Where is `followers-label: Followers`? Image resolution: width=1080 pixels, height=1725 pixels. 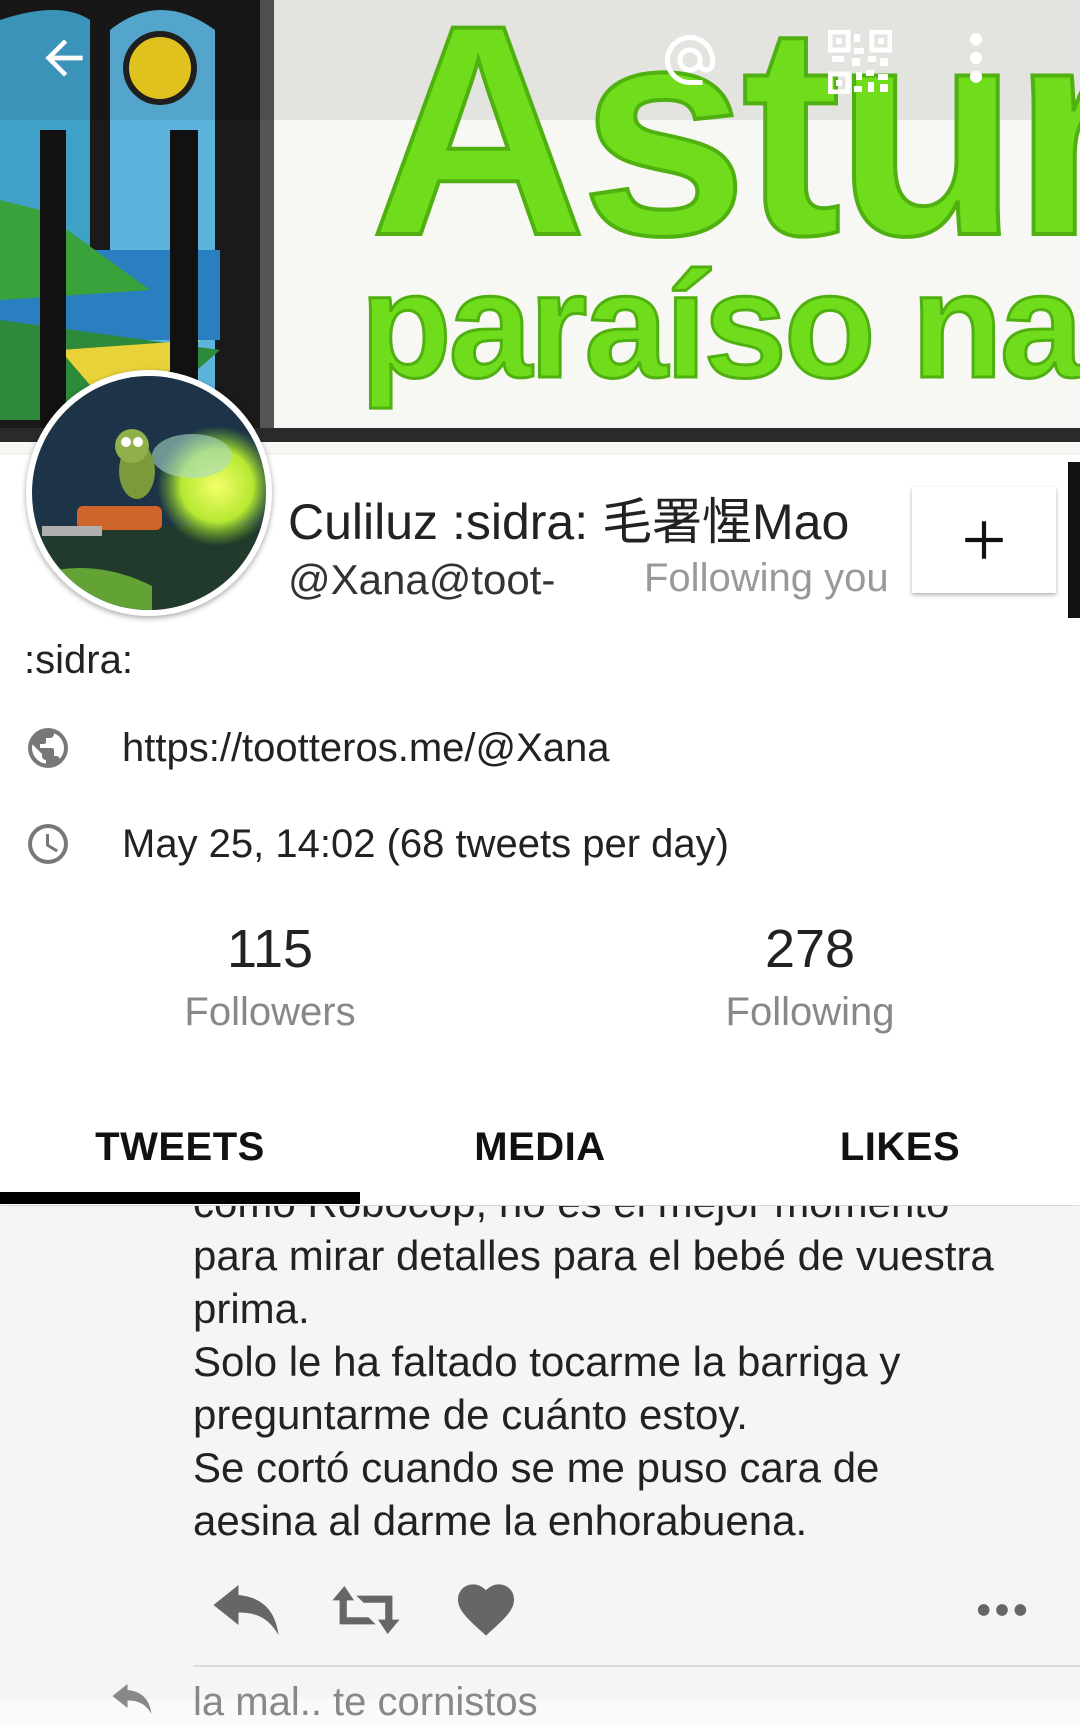 followers-label: Followers is located at coordinates (270, 1012).